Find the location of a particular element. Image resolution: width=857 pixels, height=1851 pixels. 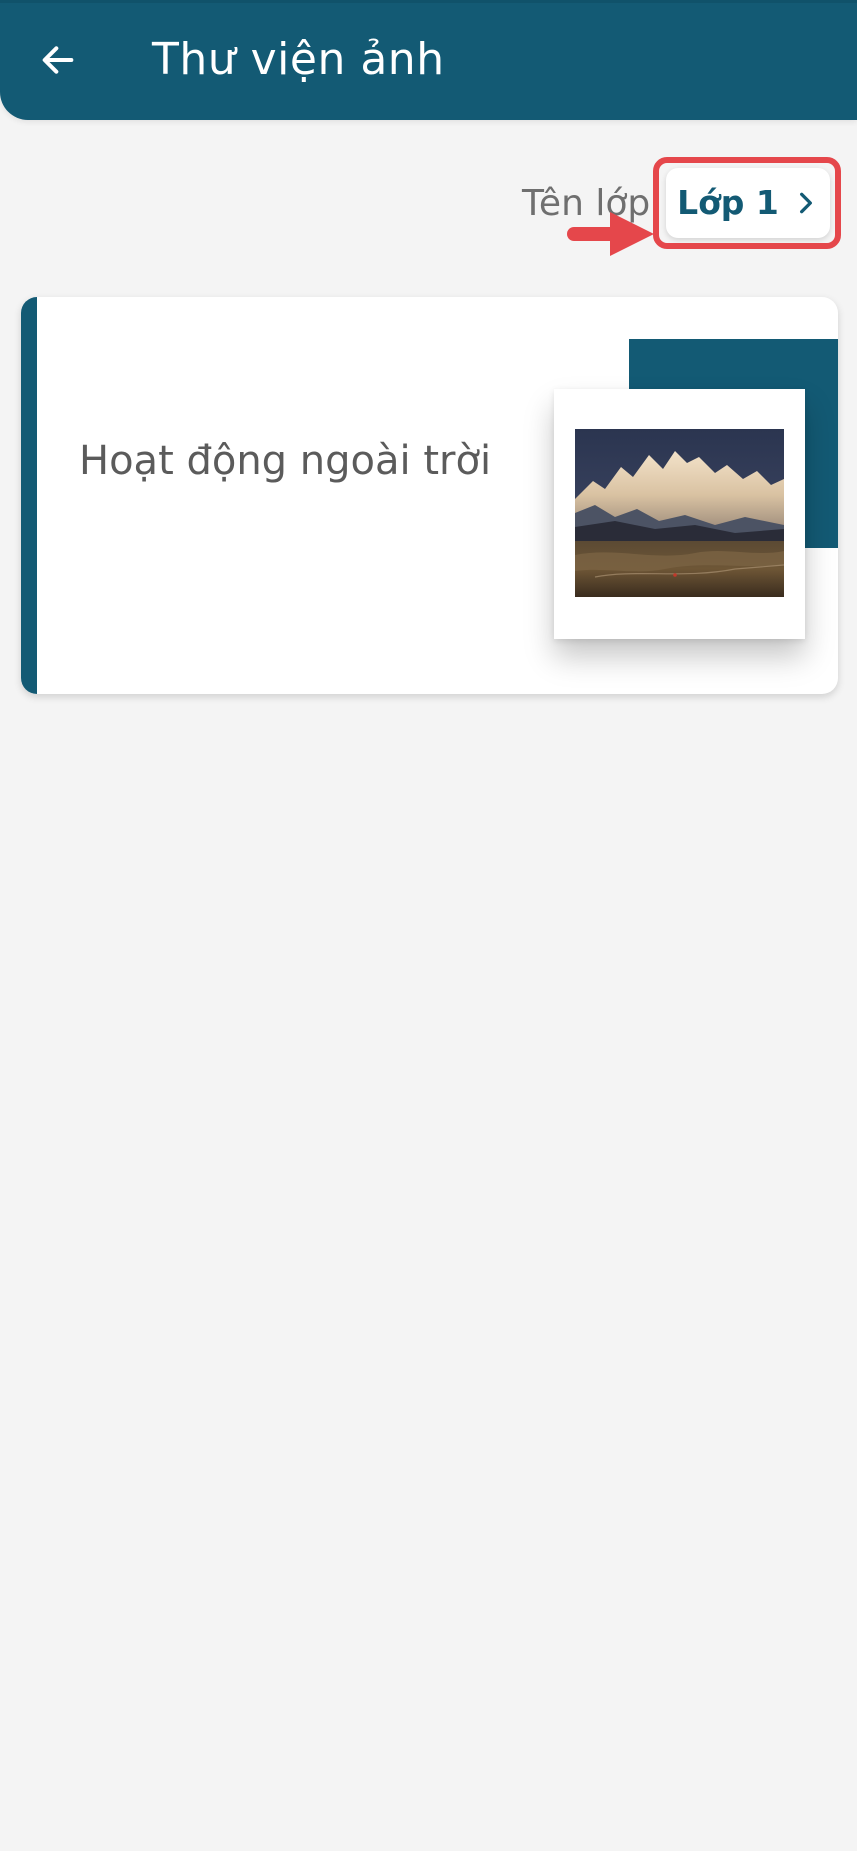

class-name-label: Tên lớp is located at coordinates (586, 203).